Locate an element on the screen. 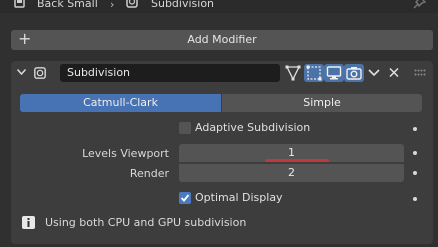 The width and height of the screenshot is (438, 247). object-data-icon is located at coordinates (19, 4).